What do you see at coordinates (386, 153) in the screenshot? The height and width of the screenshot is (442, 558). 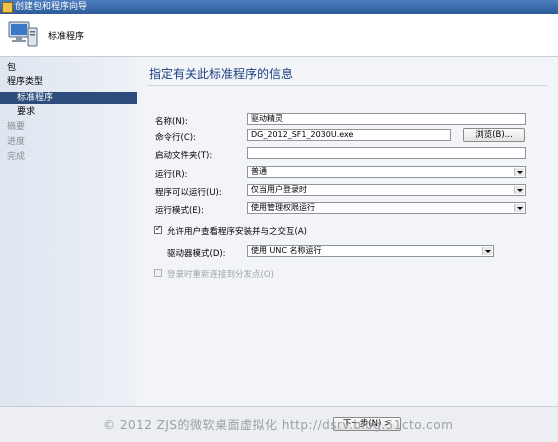 I see `start-folder-input` at bounding box center [386, 153].